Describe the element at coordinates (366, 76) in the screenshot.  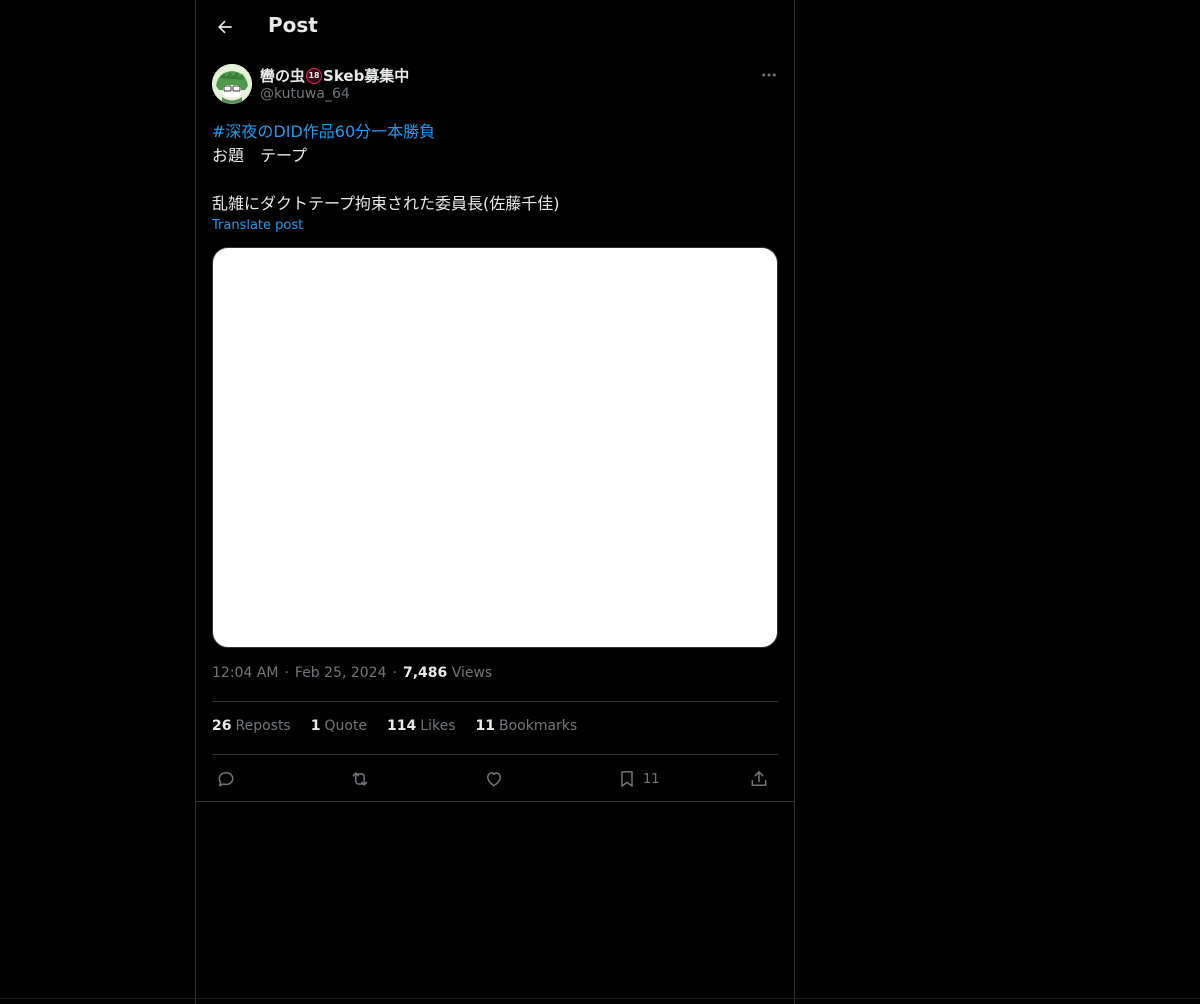
I see `author-name-suffix: Skeb募集中` at that location.